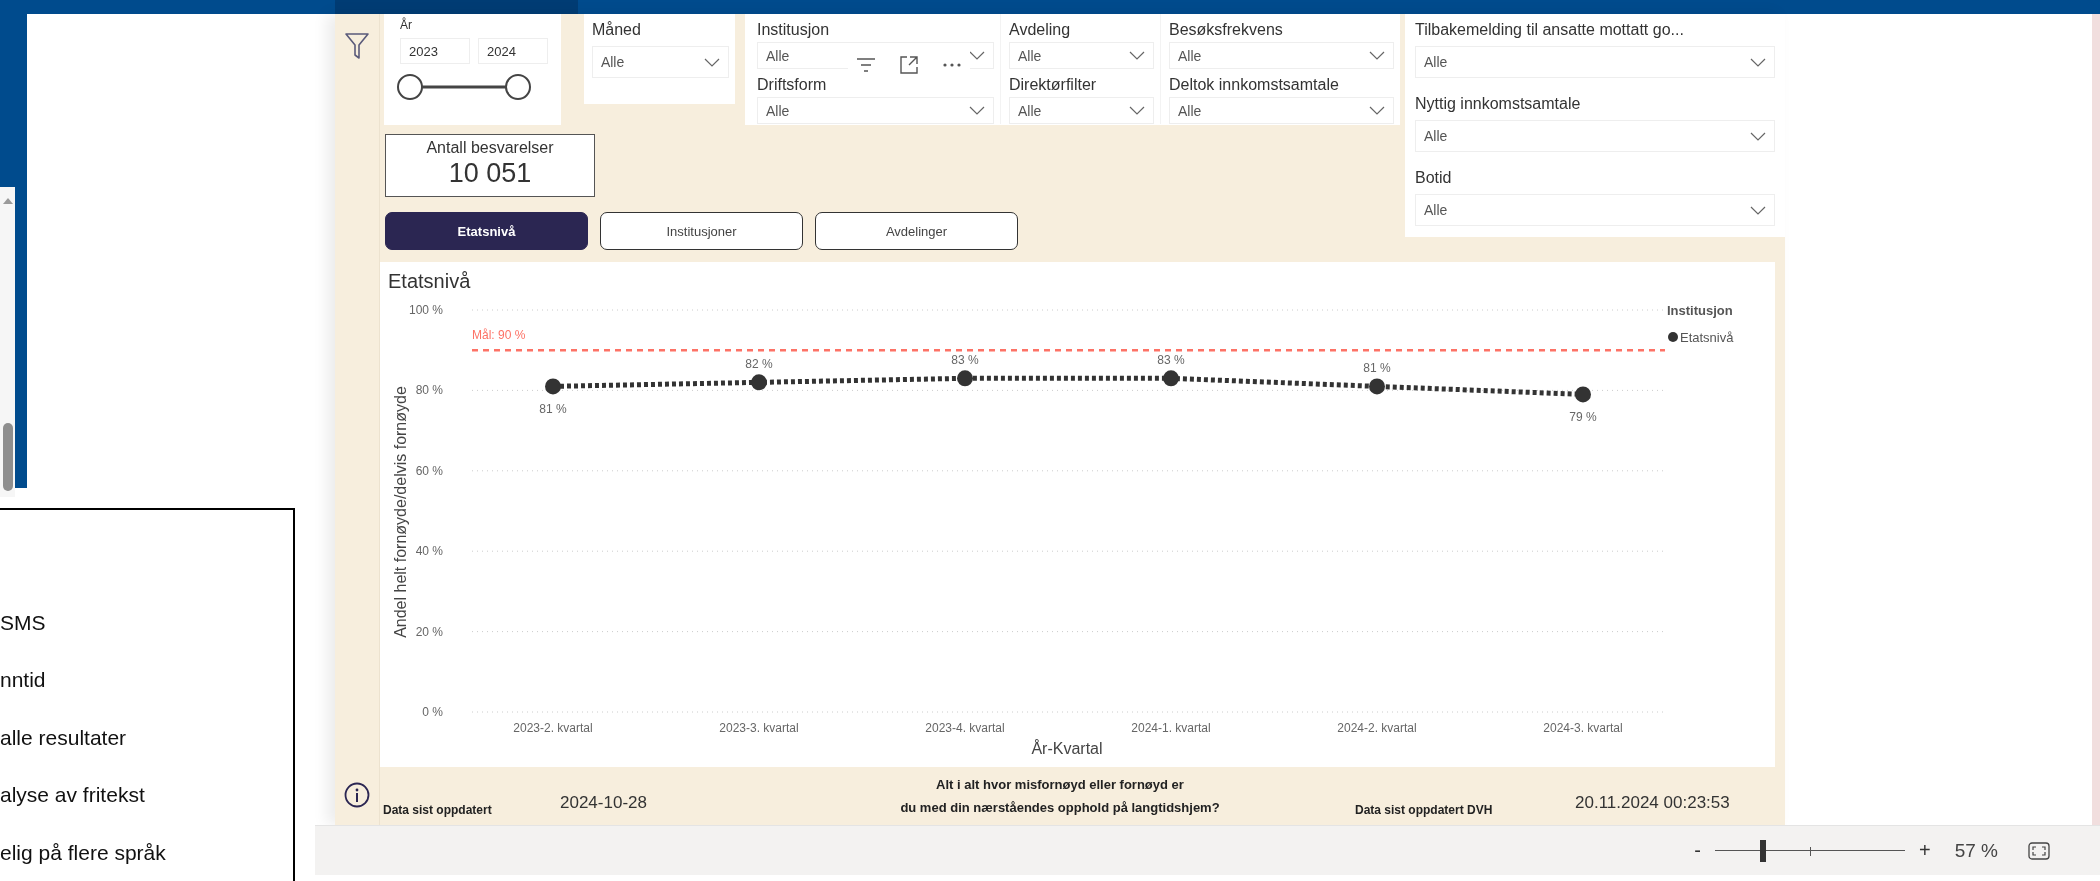 This screenshot has height=881, width=2100. What do you see at coordinates (1434, 178) in the screenshot?
I see `slicer-label: Botid` at bounding box center [1434, 178].